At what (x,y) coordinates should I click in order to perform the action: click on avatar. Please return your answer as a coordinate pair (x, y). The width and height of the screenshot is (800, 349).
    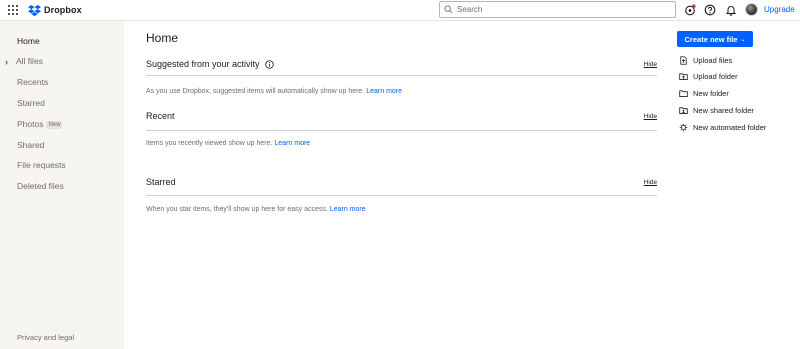
    Looking at the image, I should click on (751, 9).